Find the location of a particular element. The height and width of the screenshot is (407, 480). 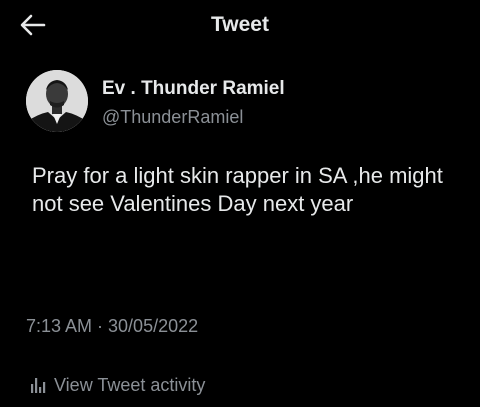

activity-label: View Tweet activity is located at coordinates (130, 384).